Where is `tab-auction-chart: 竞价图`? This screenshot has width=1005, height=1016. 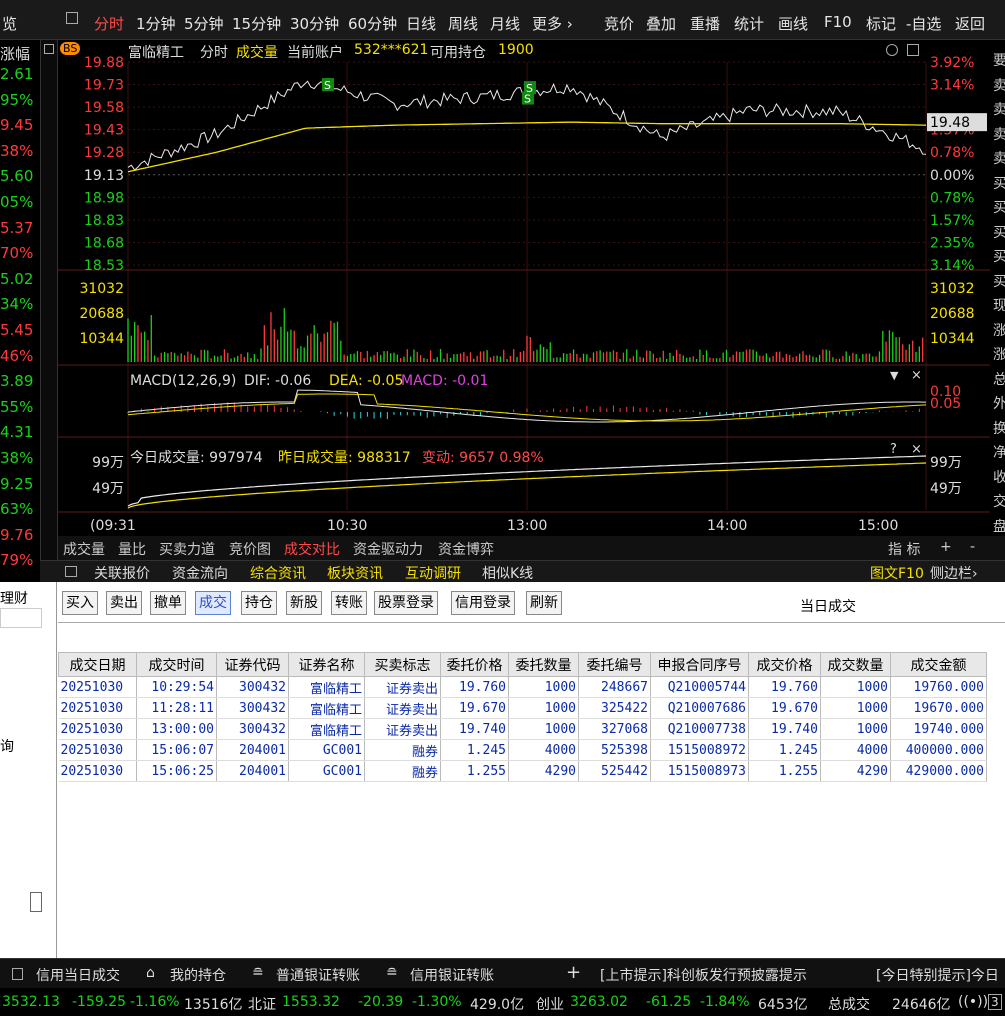 tab-auction-chart: 竞价图 is located at coordinates (250, 549).